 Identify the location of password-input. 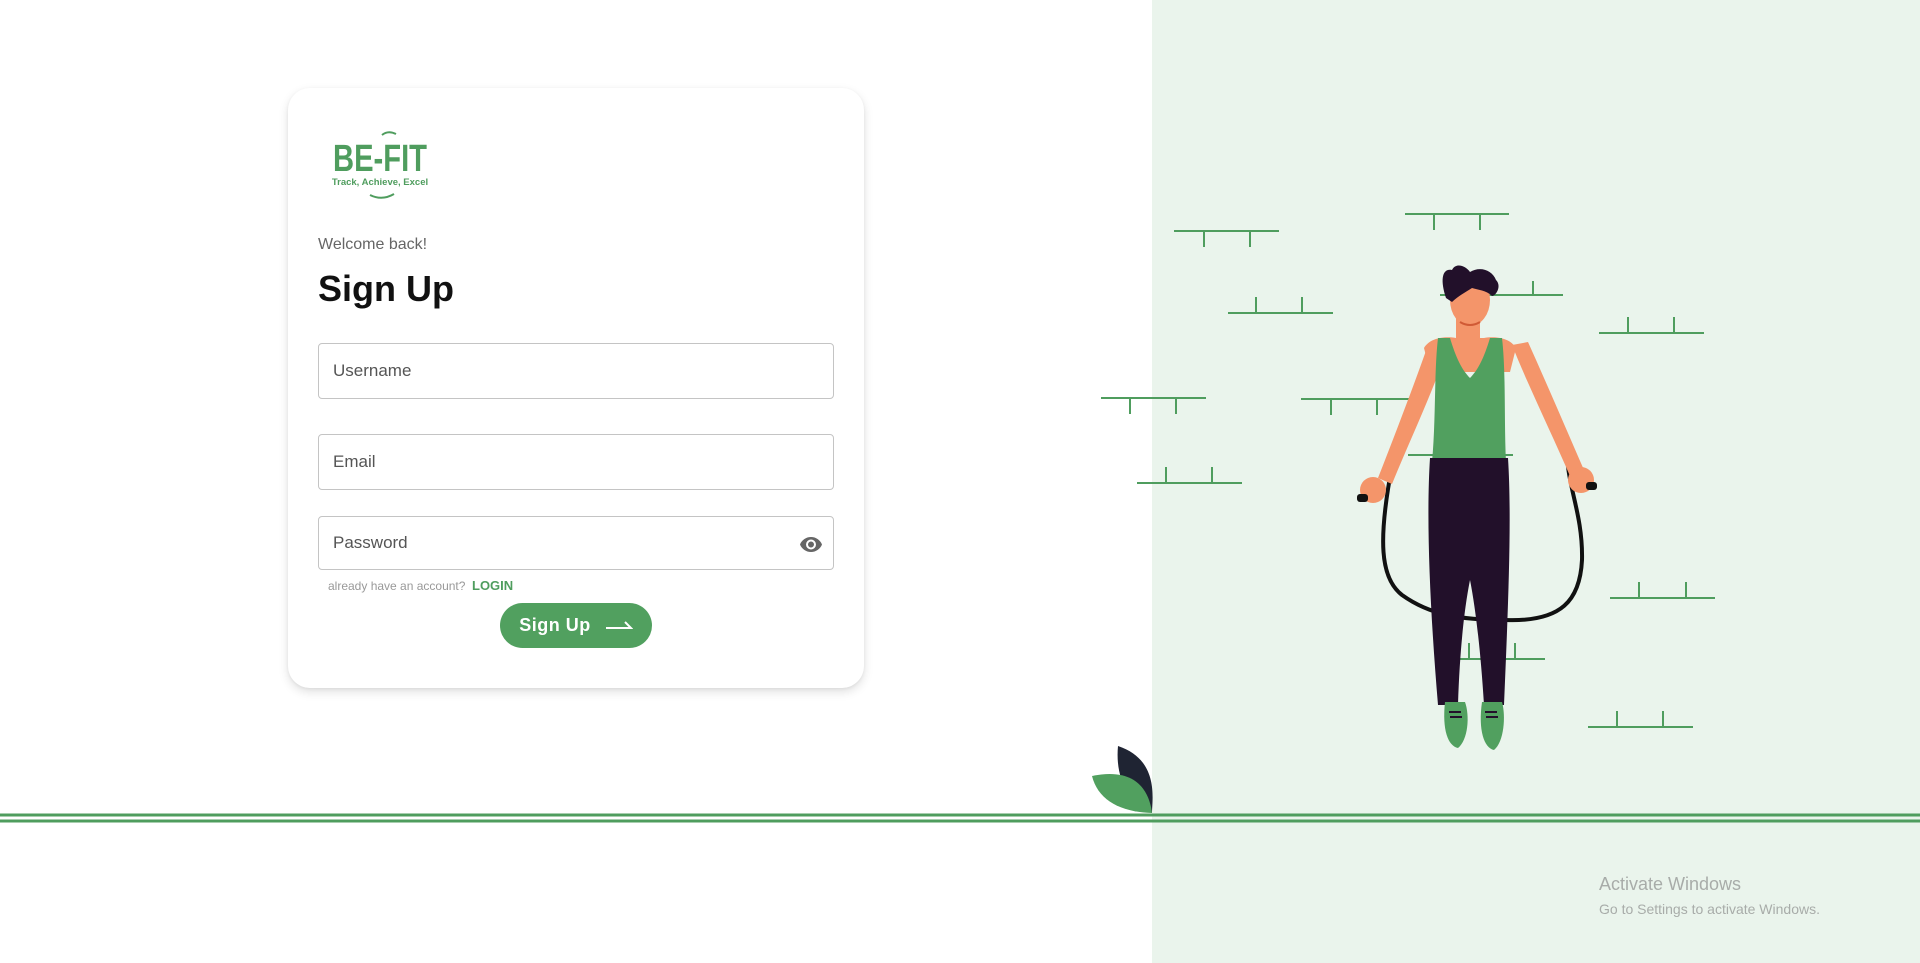
(576, 543).